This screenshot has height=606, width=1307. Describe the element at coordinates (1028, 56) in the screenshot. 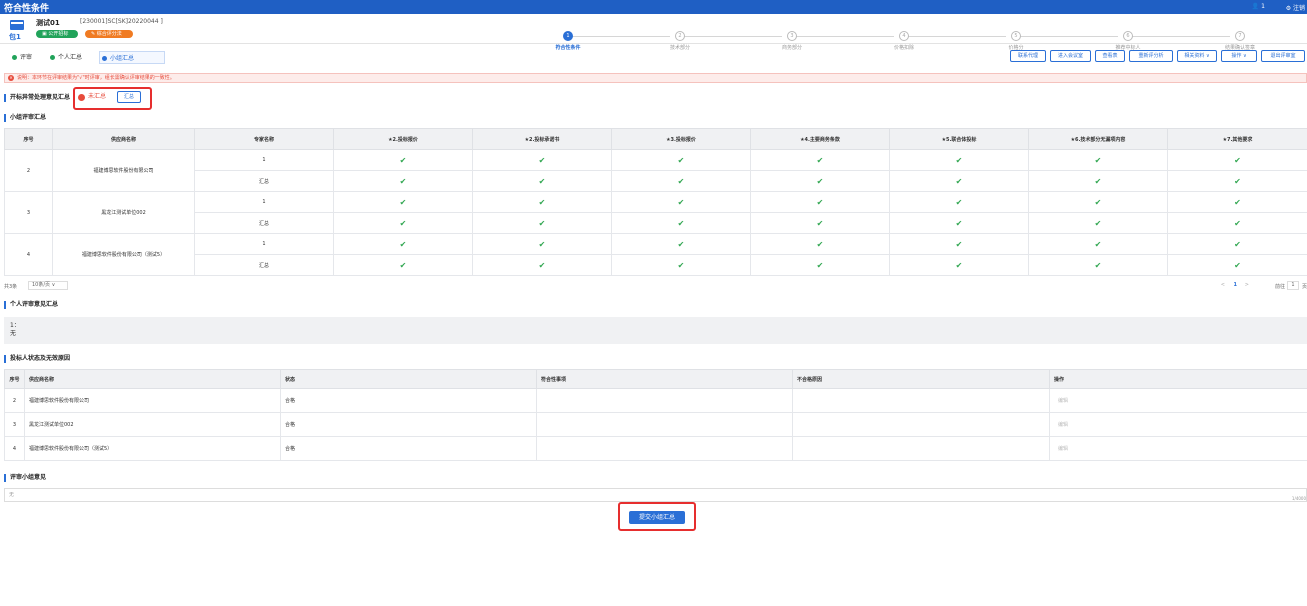

I see `contact-agent-button: 联系代理` at that location.